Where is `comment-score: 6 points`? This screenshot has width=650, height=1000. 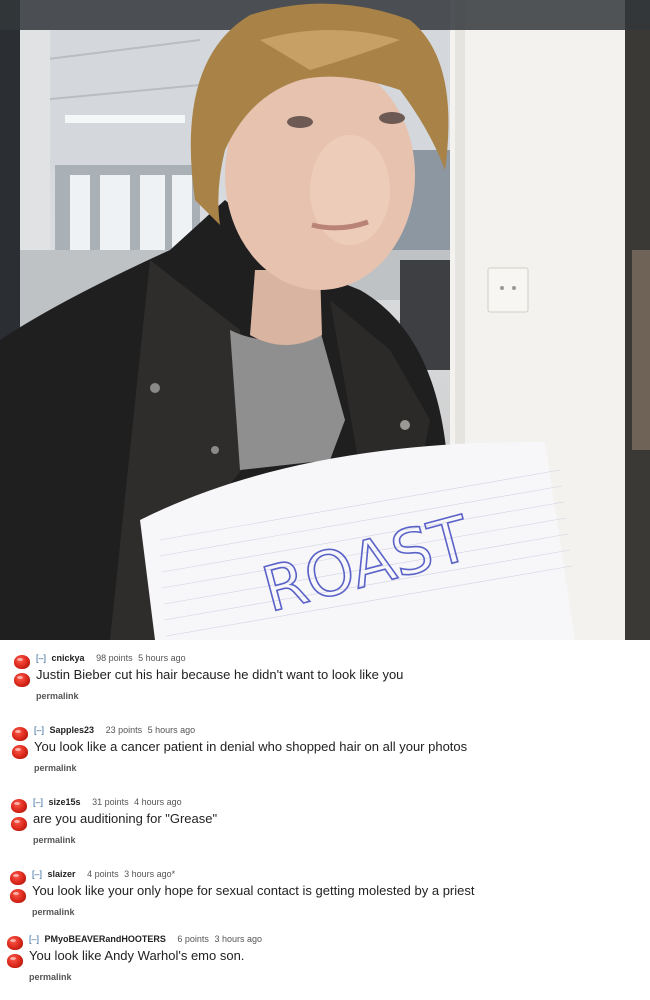 comment-score: 6 points is located at coordinates (193, 939).